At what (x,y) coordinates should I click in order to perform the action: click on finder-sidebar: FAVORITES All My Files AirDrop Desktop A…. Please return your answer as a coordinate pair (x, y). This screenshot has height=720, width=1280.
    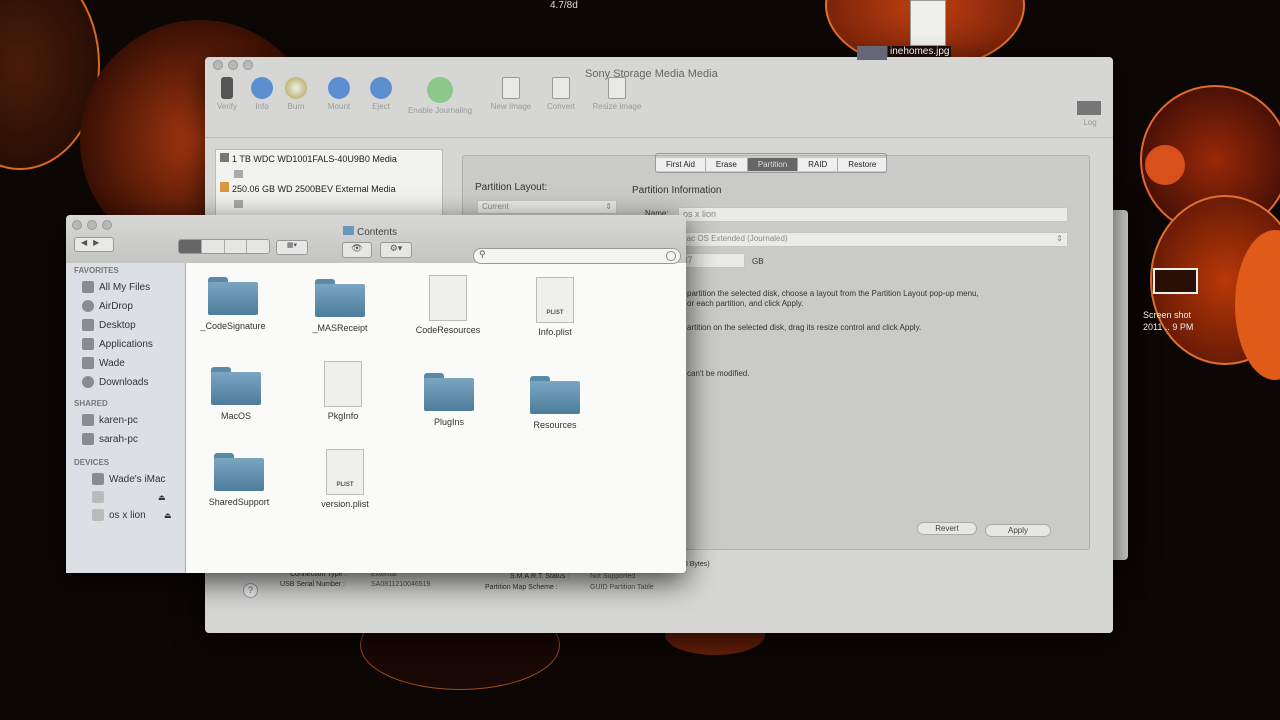
    Looking at the image, I should click on (126, 418).